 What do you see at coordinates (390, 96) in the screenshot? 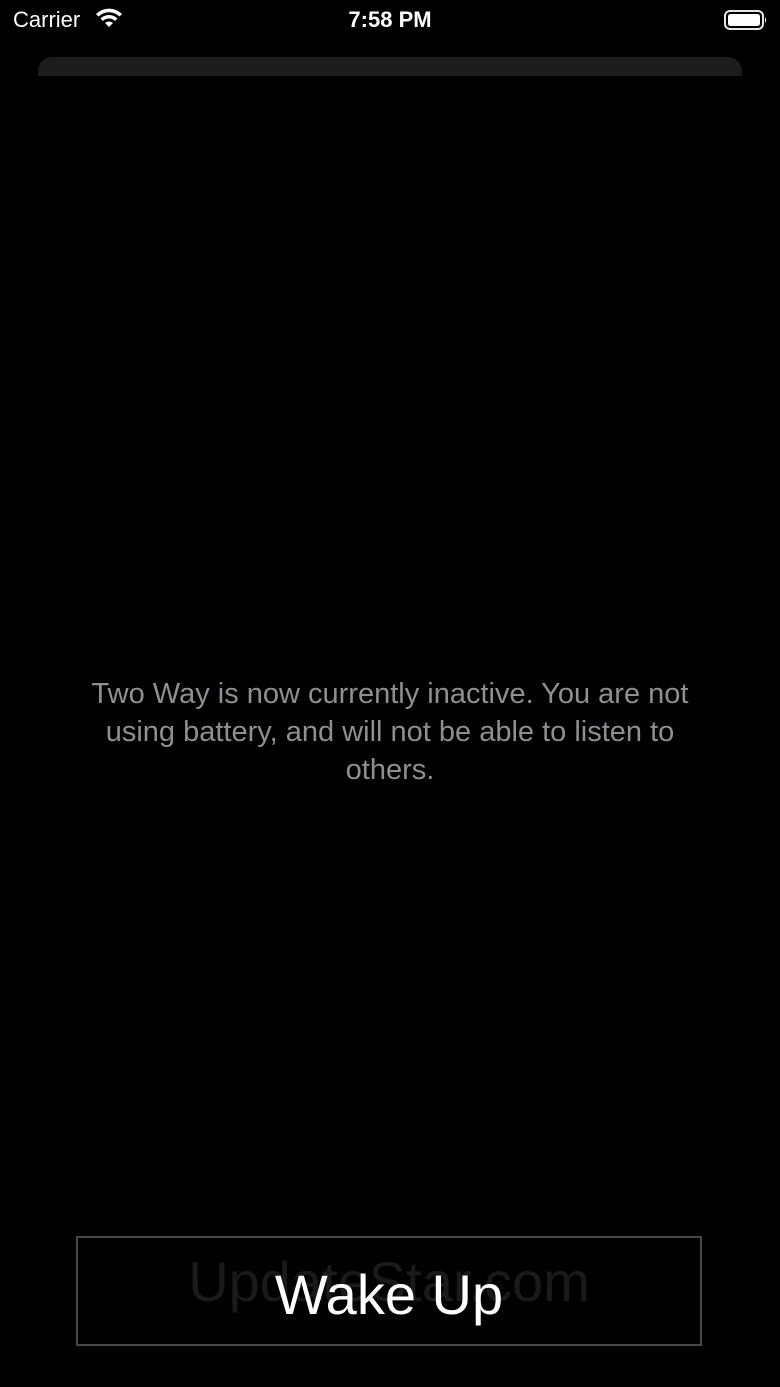
I see `modal-background` at bounding box center [390, 96].